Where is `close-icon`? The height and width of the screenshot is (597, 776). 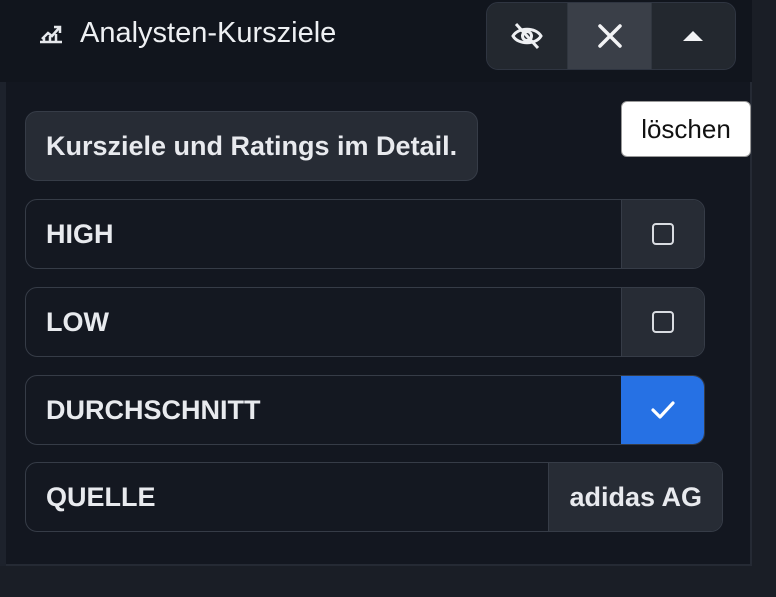 close-icon is located at coordinates (609, 36).